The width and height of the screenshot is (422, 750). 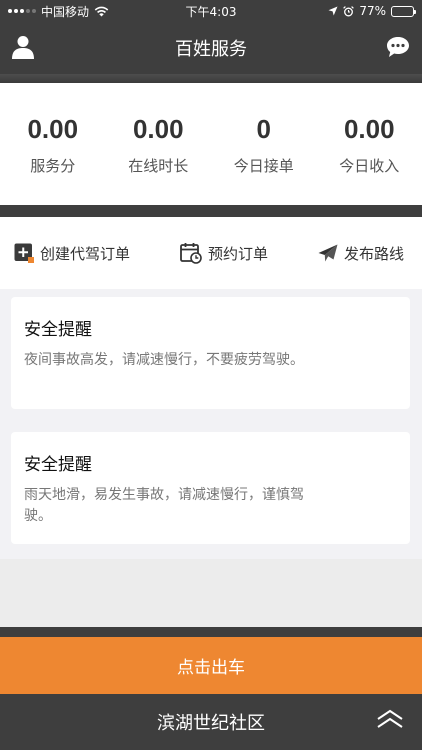 I want to click on reservation-orders-button: 预约订单, so click(x=224, y=253).